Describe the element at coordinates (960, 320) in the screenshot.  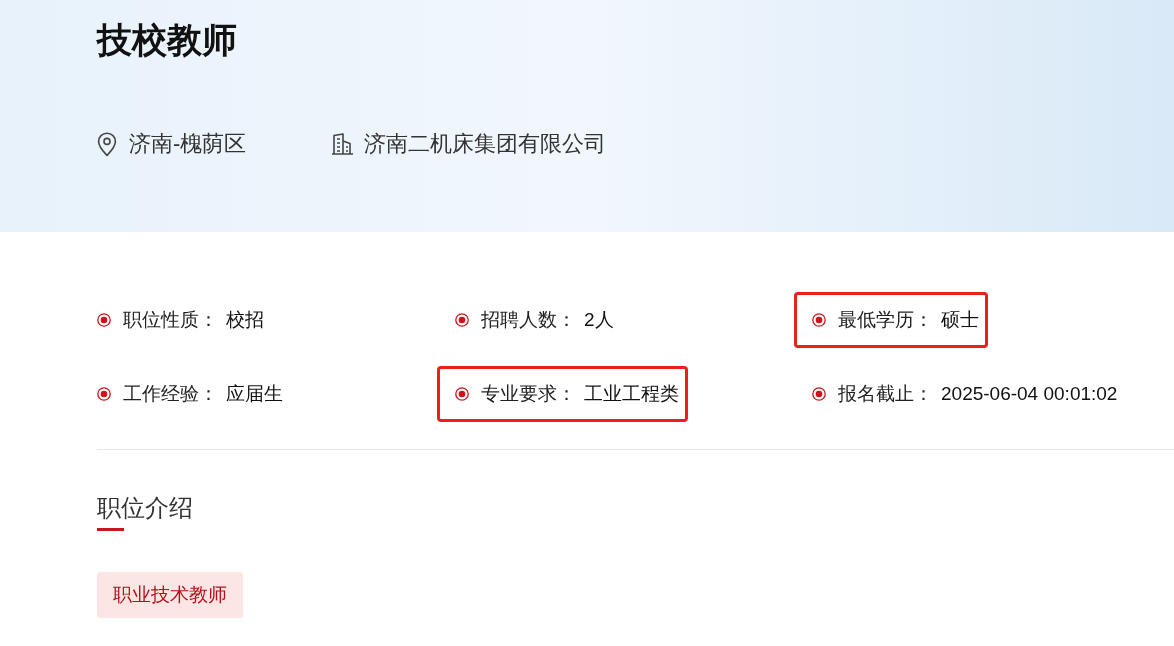
I see `info-value: 硕士` at that location.